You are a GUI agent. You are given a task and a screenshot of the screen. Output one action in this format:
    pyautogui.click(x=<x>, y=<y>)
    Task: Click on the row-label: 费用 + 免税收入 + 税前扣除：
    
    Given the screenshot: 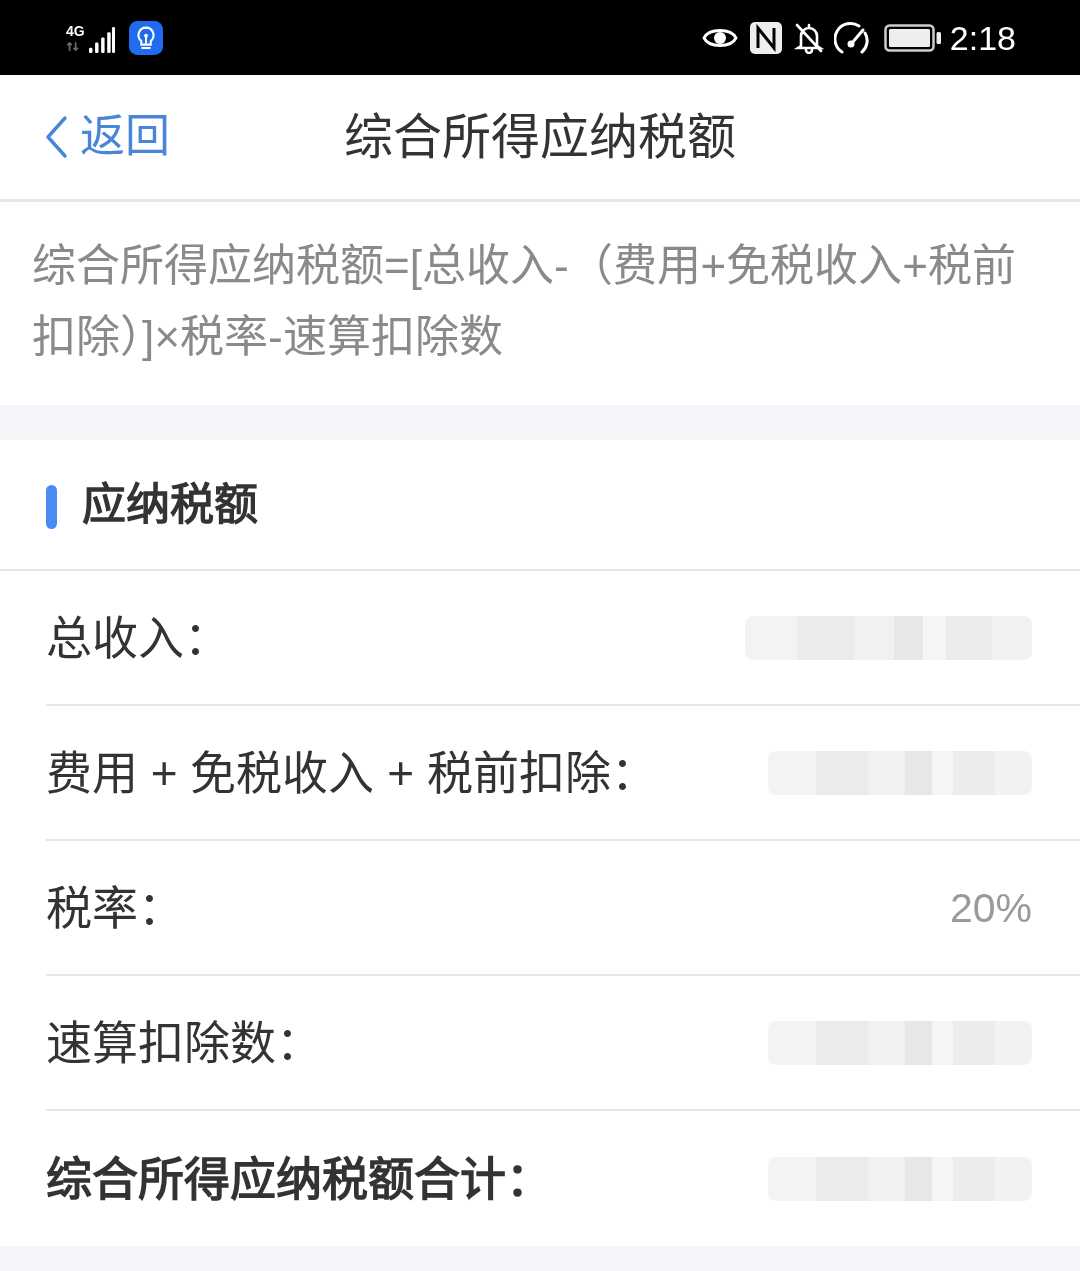 What is the action you would take?
    pyautogui.click(x=351, y=773)
    